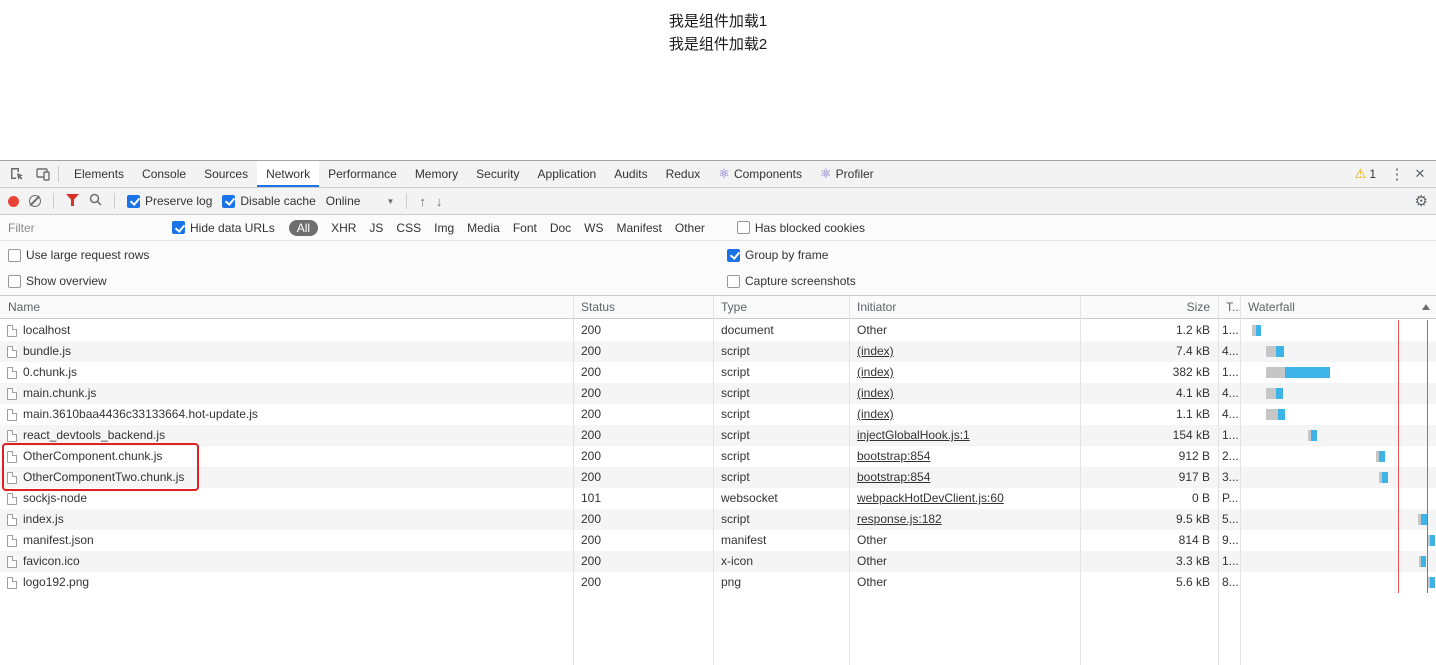 This screenshot has width=1436, height=665. I want to click on column-header-type: Type, so click(781, 307).